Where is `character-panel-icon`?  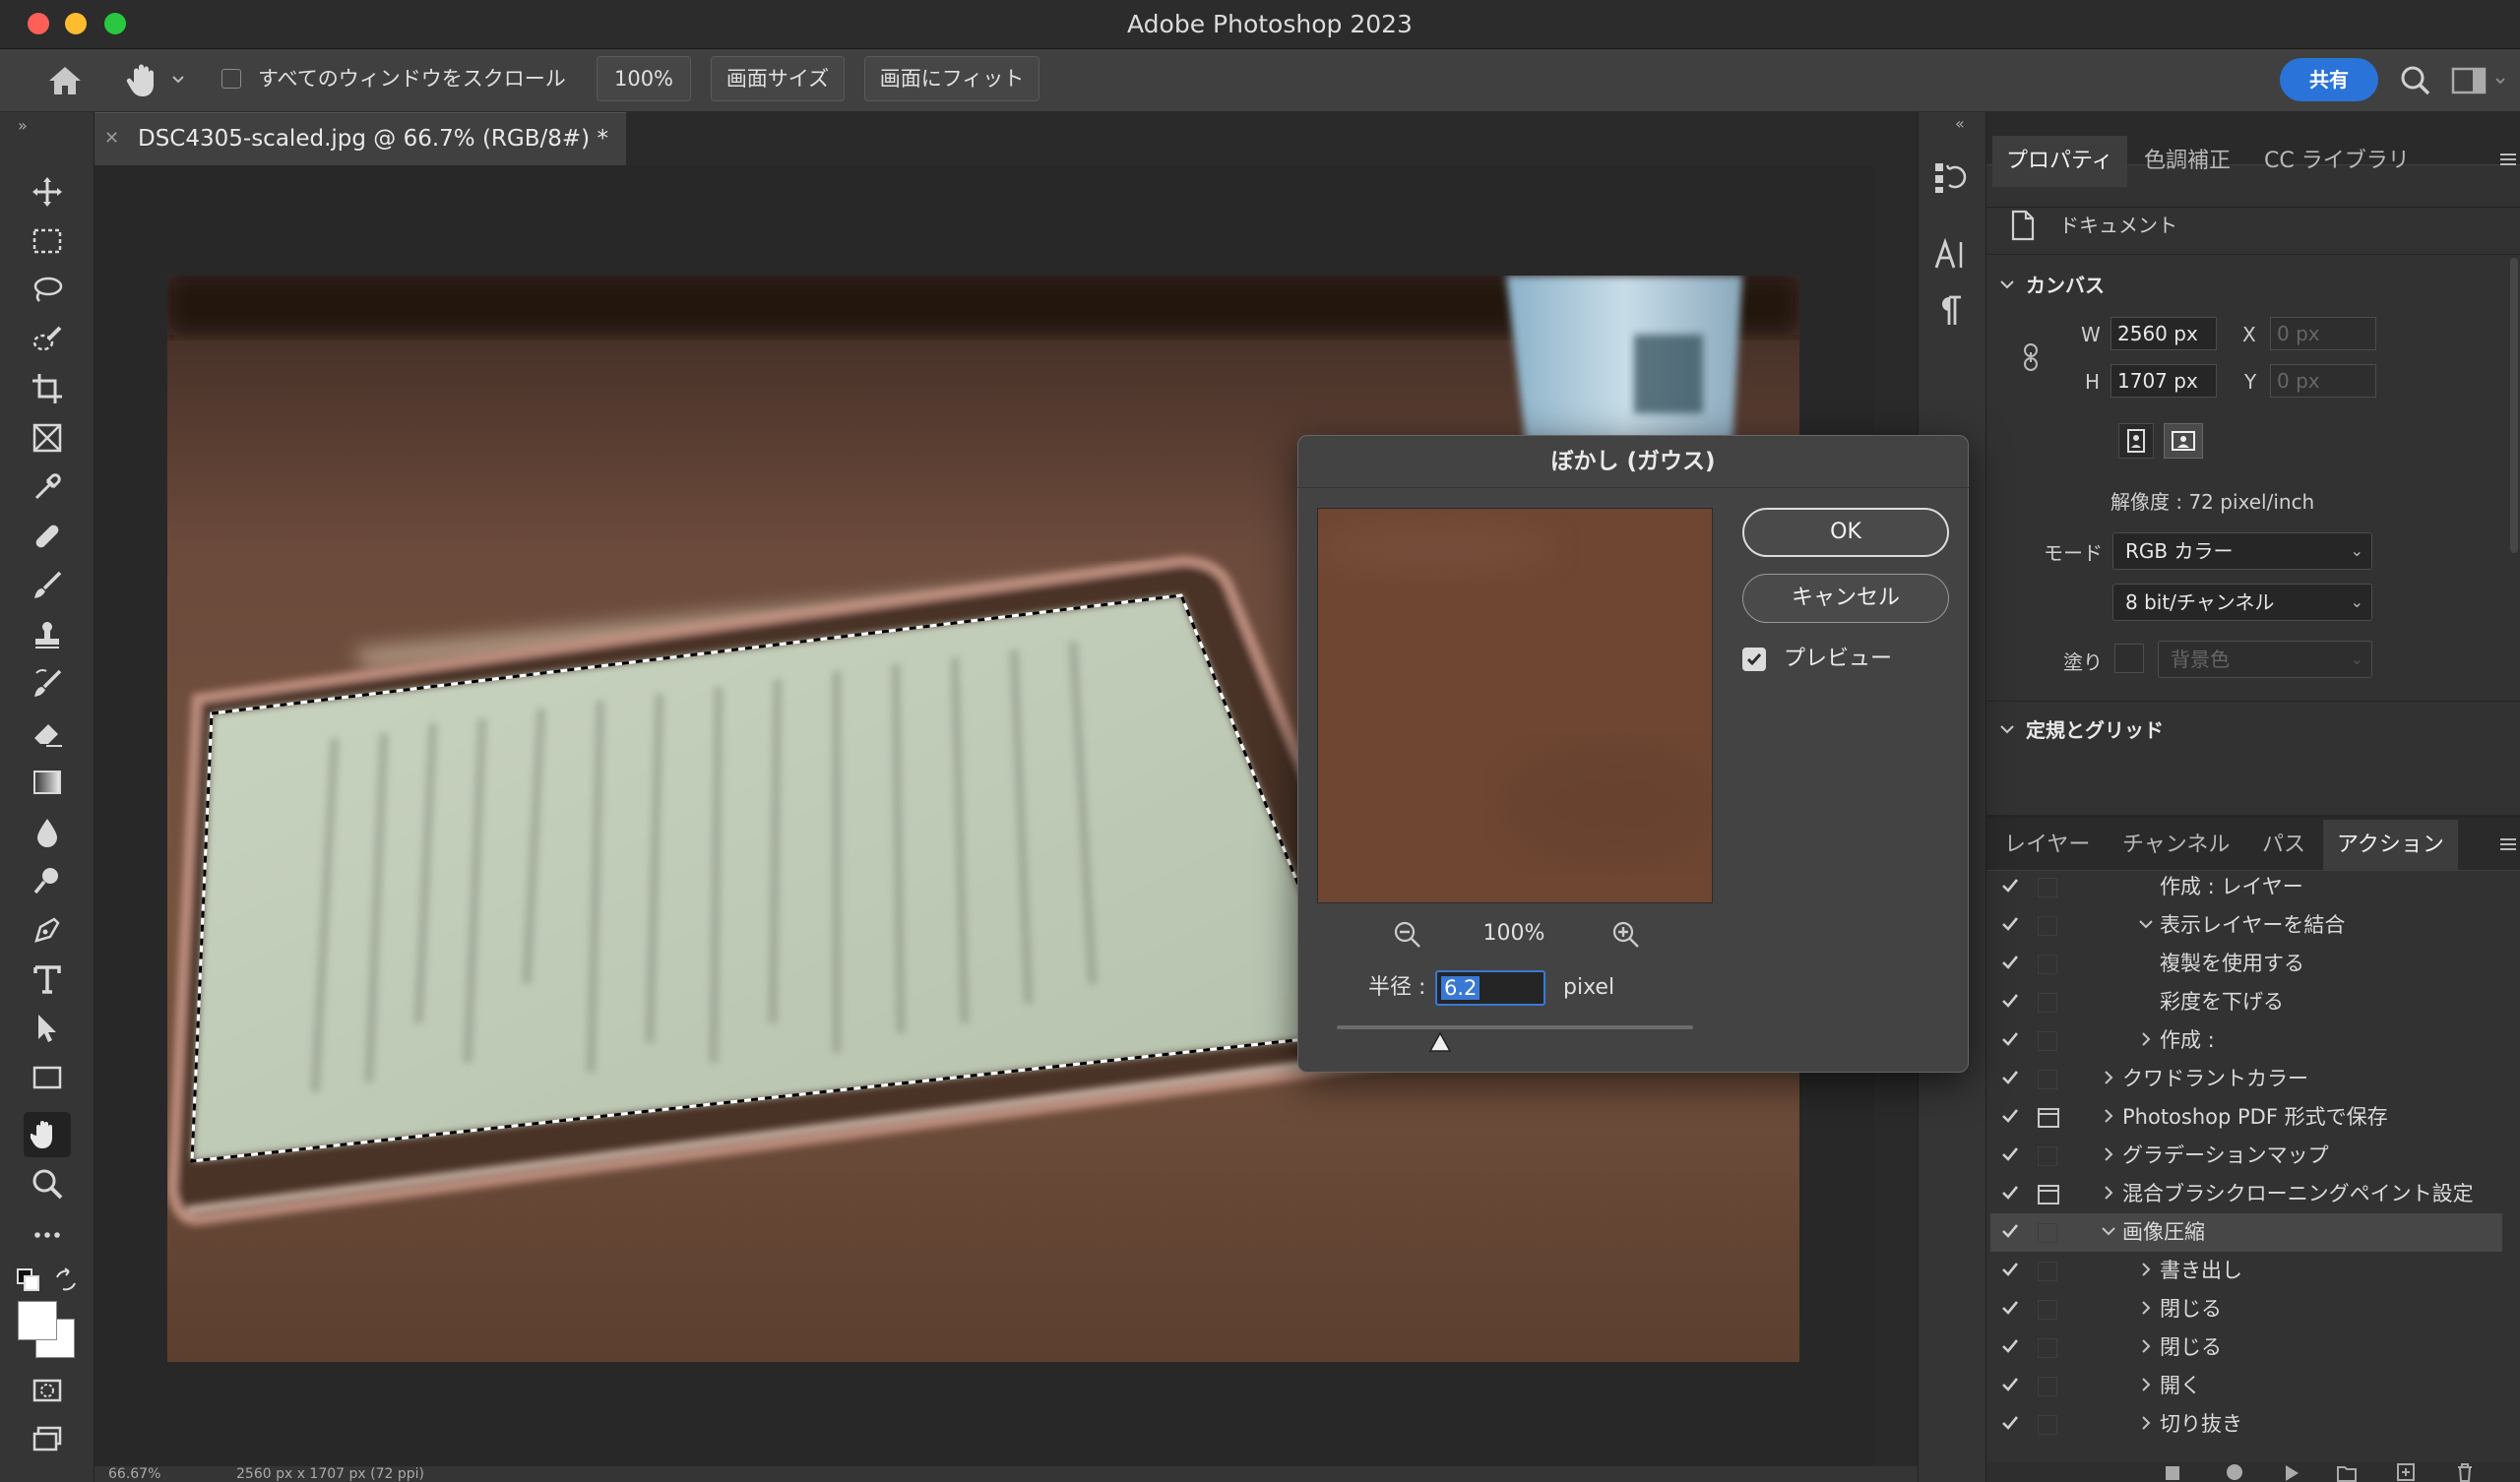 character-panel-icon is located at coordinates (1950, 255).